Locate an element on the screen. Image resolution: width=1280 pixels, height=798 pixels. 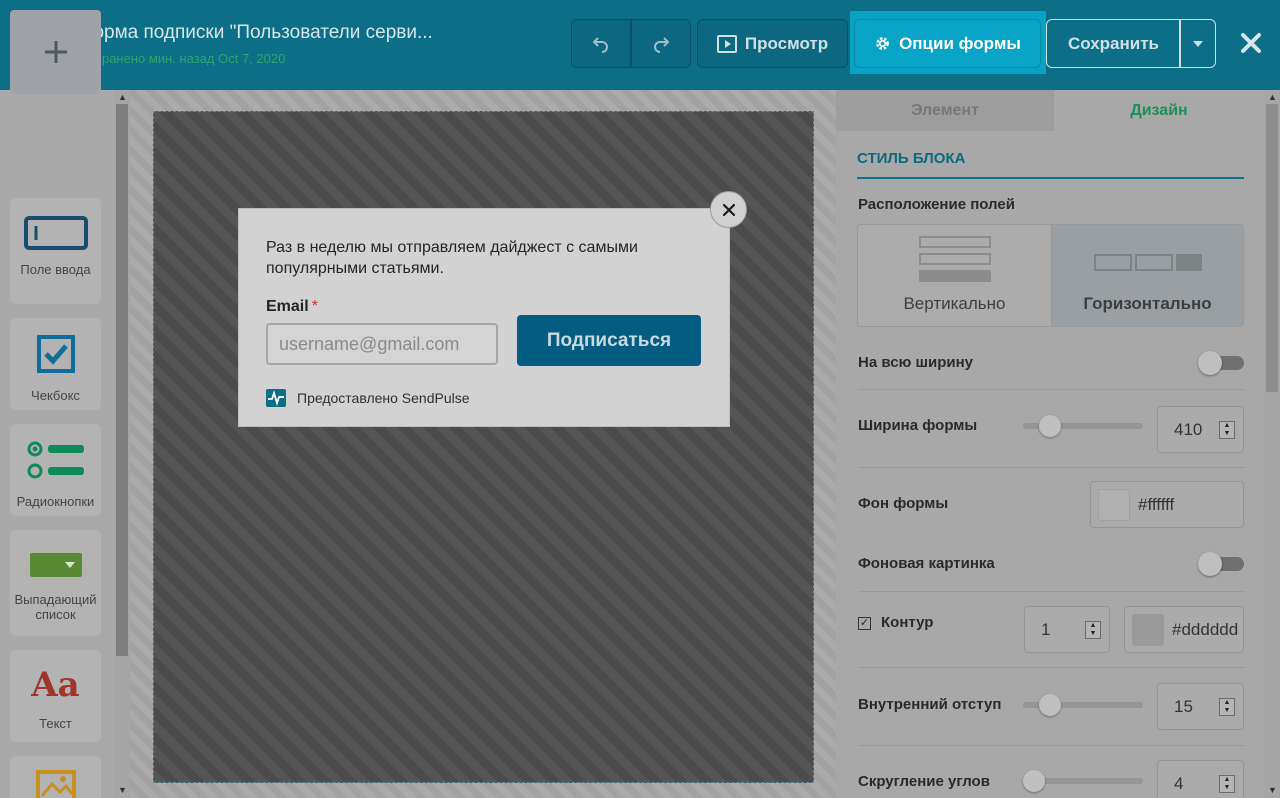
form-options-button: Опции формы is located at coordinates (947, 43).